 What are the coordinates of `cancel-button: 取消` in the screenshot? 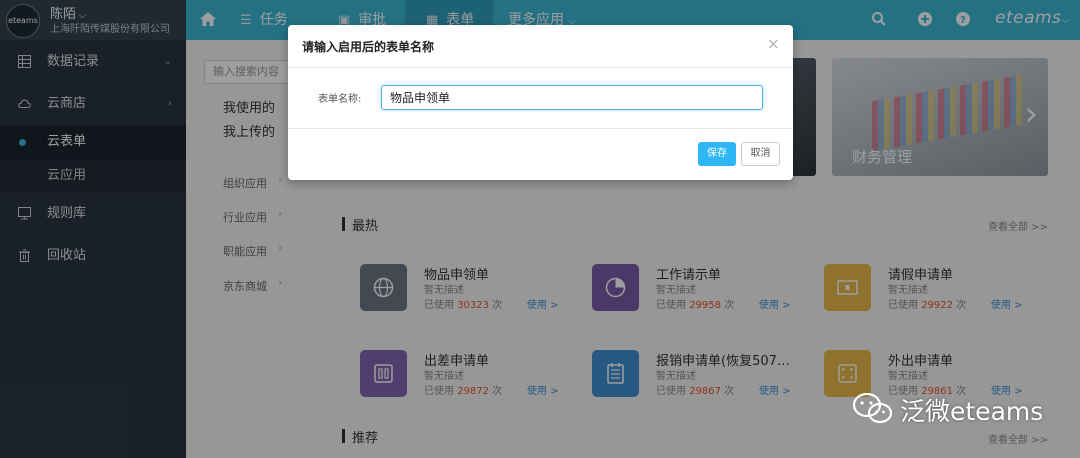 It's located at (760, 154).